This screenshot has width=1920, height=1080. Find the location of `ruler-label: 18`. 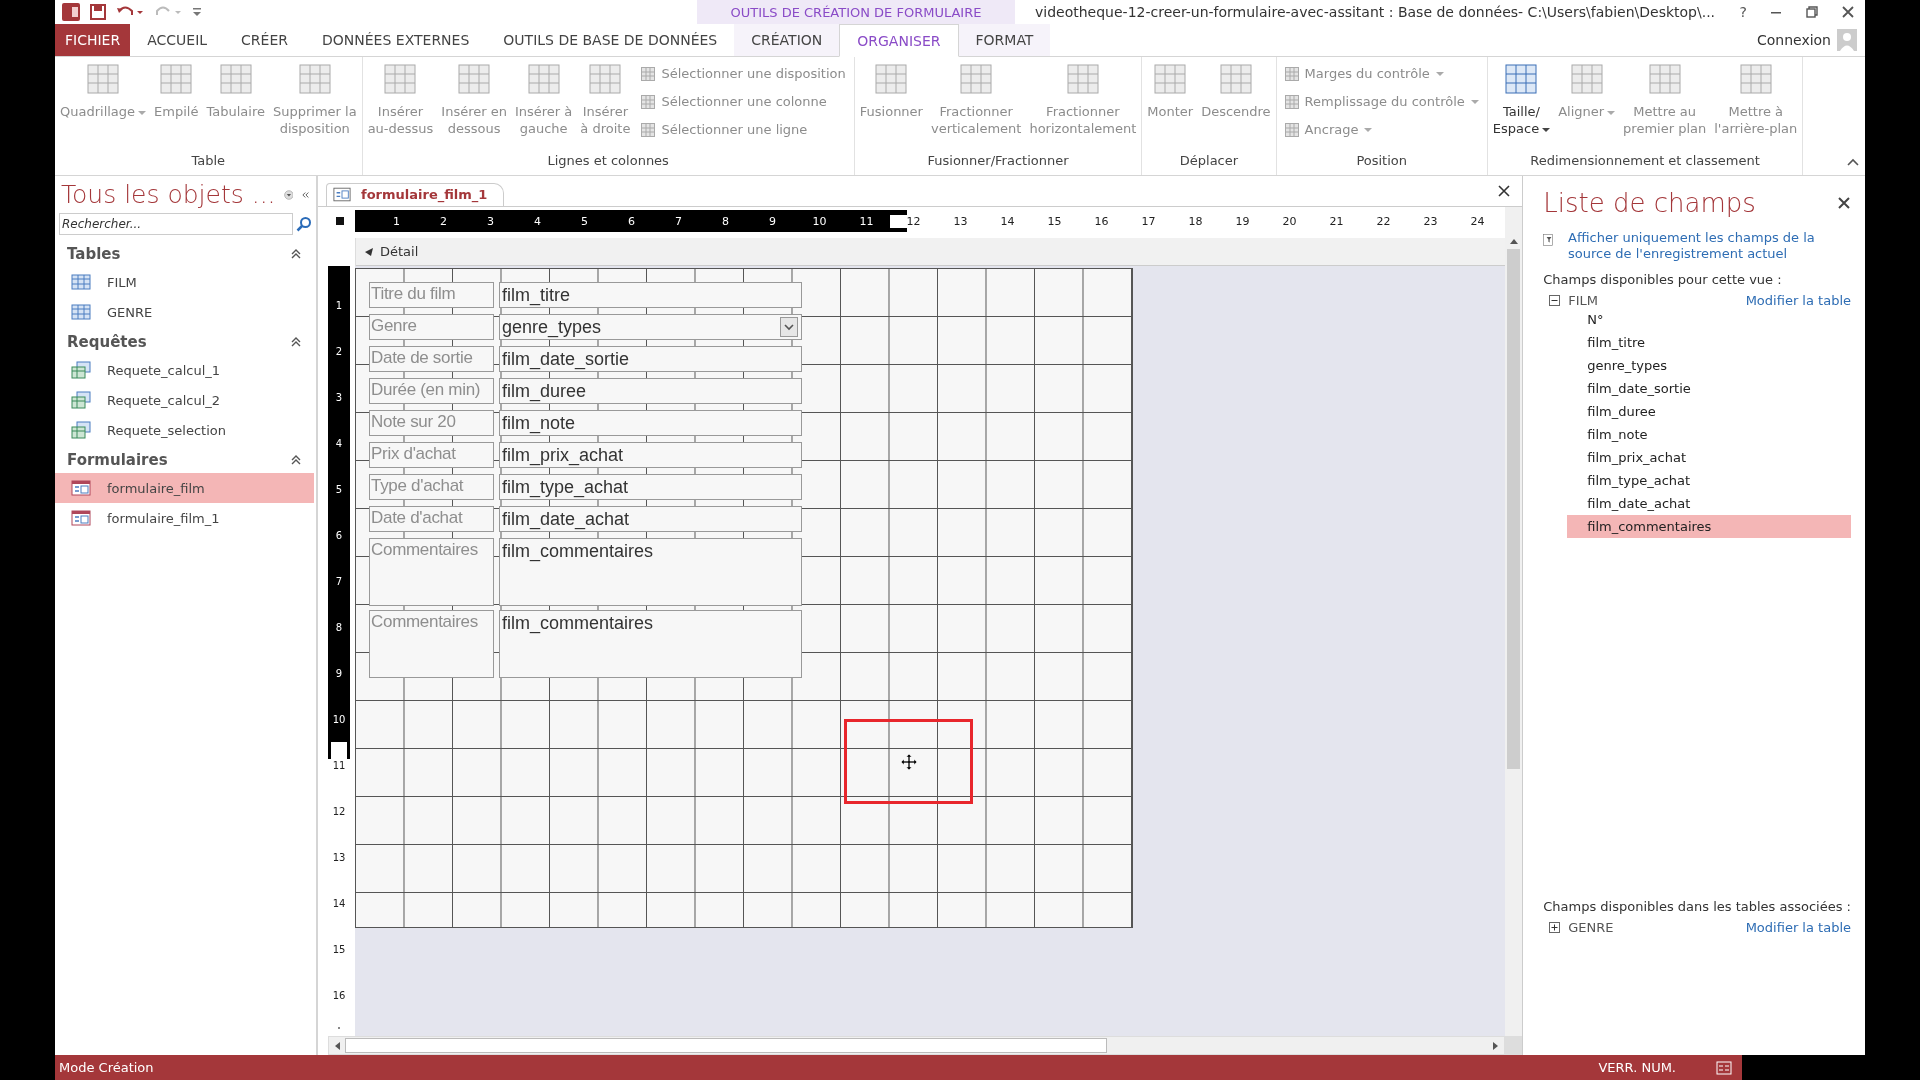

ruler-label: 18 is located at coordinates (1195, 221).